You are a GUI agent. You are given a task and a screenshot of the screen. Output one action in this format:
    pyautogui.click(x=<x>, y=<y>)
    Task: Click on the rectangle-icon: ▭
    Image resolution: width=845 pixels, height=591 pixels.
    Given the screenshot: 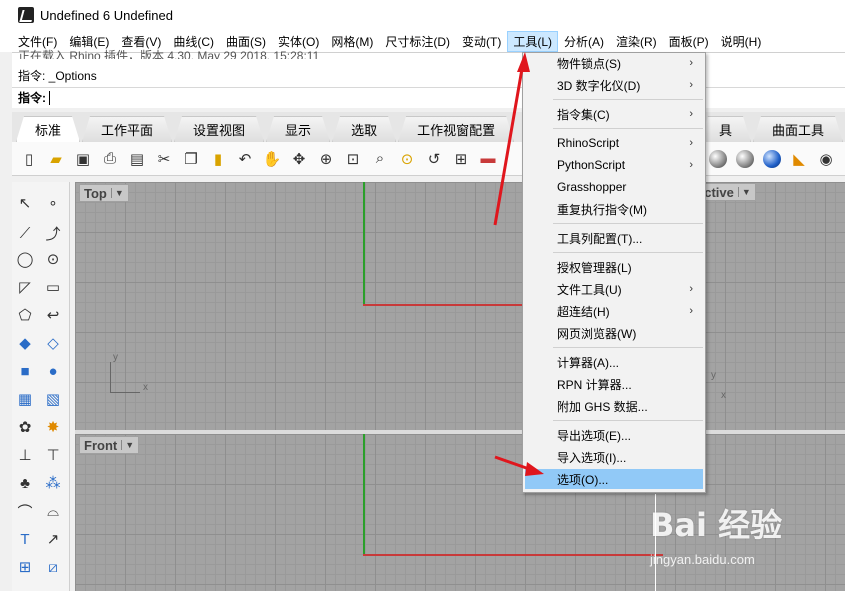 What is the action you would take?
    pyautogui.click(x=53, y=287)
    